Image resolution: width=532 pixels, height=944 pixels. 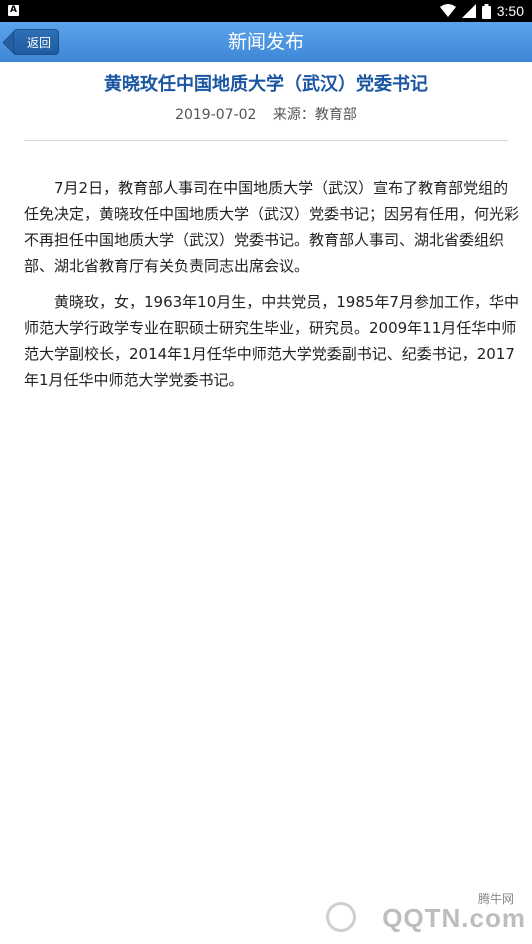 What do you see at coordinates (447, 10) in the screenshot?
I see `wifi-icon` at bounding box center [447, 10].